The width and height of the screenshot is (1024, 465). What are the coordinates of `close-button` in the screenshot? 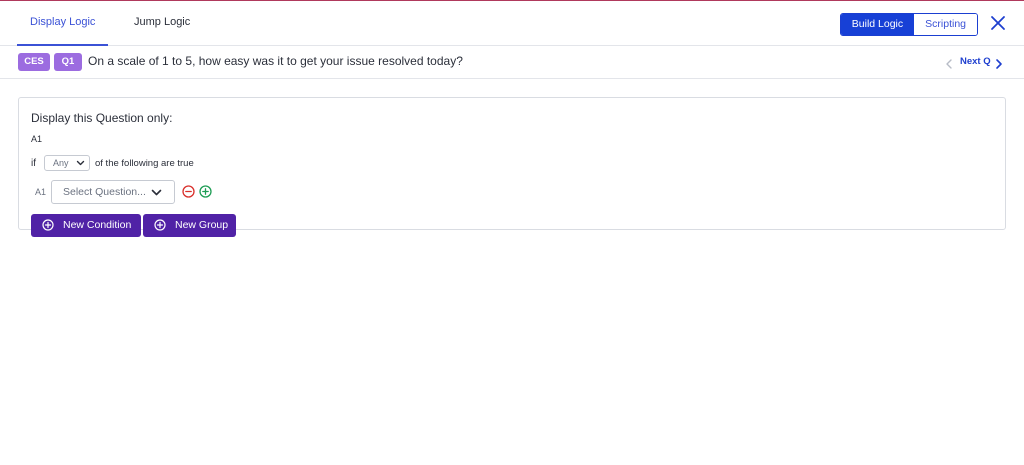 It's located at (998, 23).